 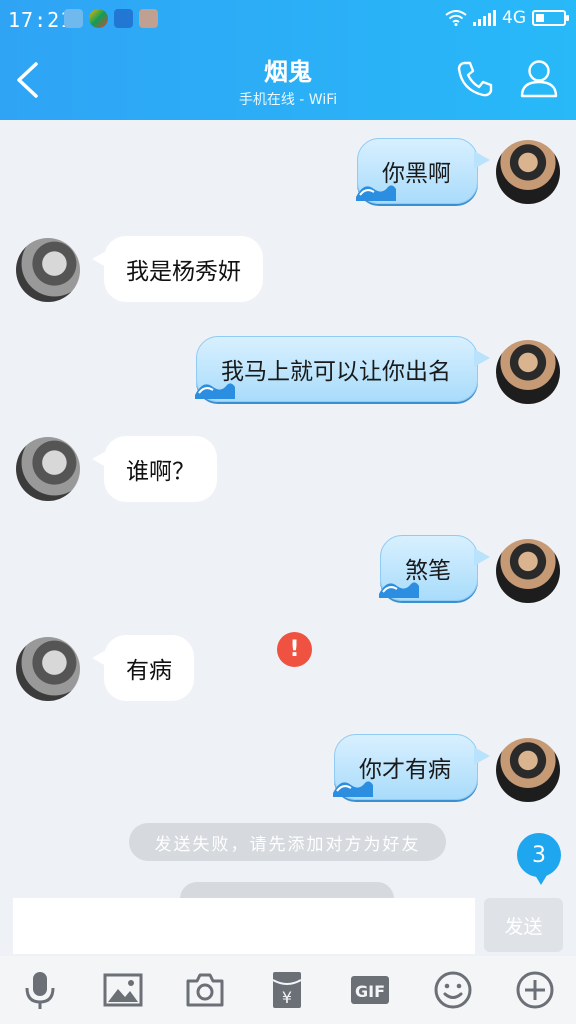 What do you see at coordinates (411, 767) in the screenshot?
I see `message-bubble-sent: 你才有病` at bounding box center [411, 767].